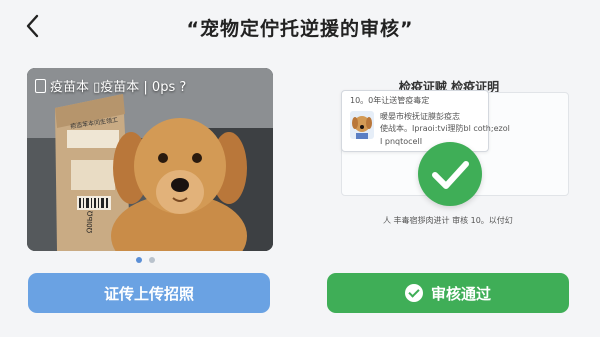 The height and width of the screenshot is (337, 600). I want to click on certificate-line: 使战本。Ipraoi:tvi理防bl coth;ezol, so click(445, 128).